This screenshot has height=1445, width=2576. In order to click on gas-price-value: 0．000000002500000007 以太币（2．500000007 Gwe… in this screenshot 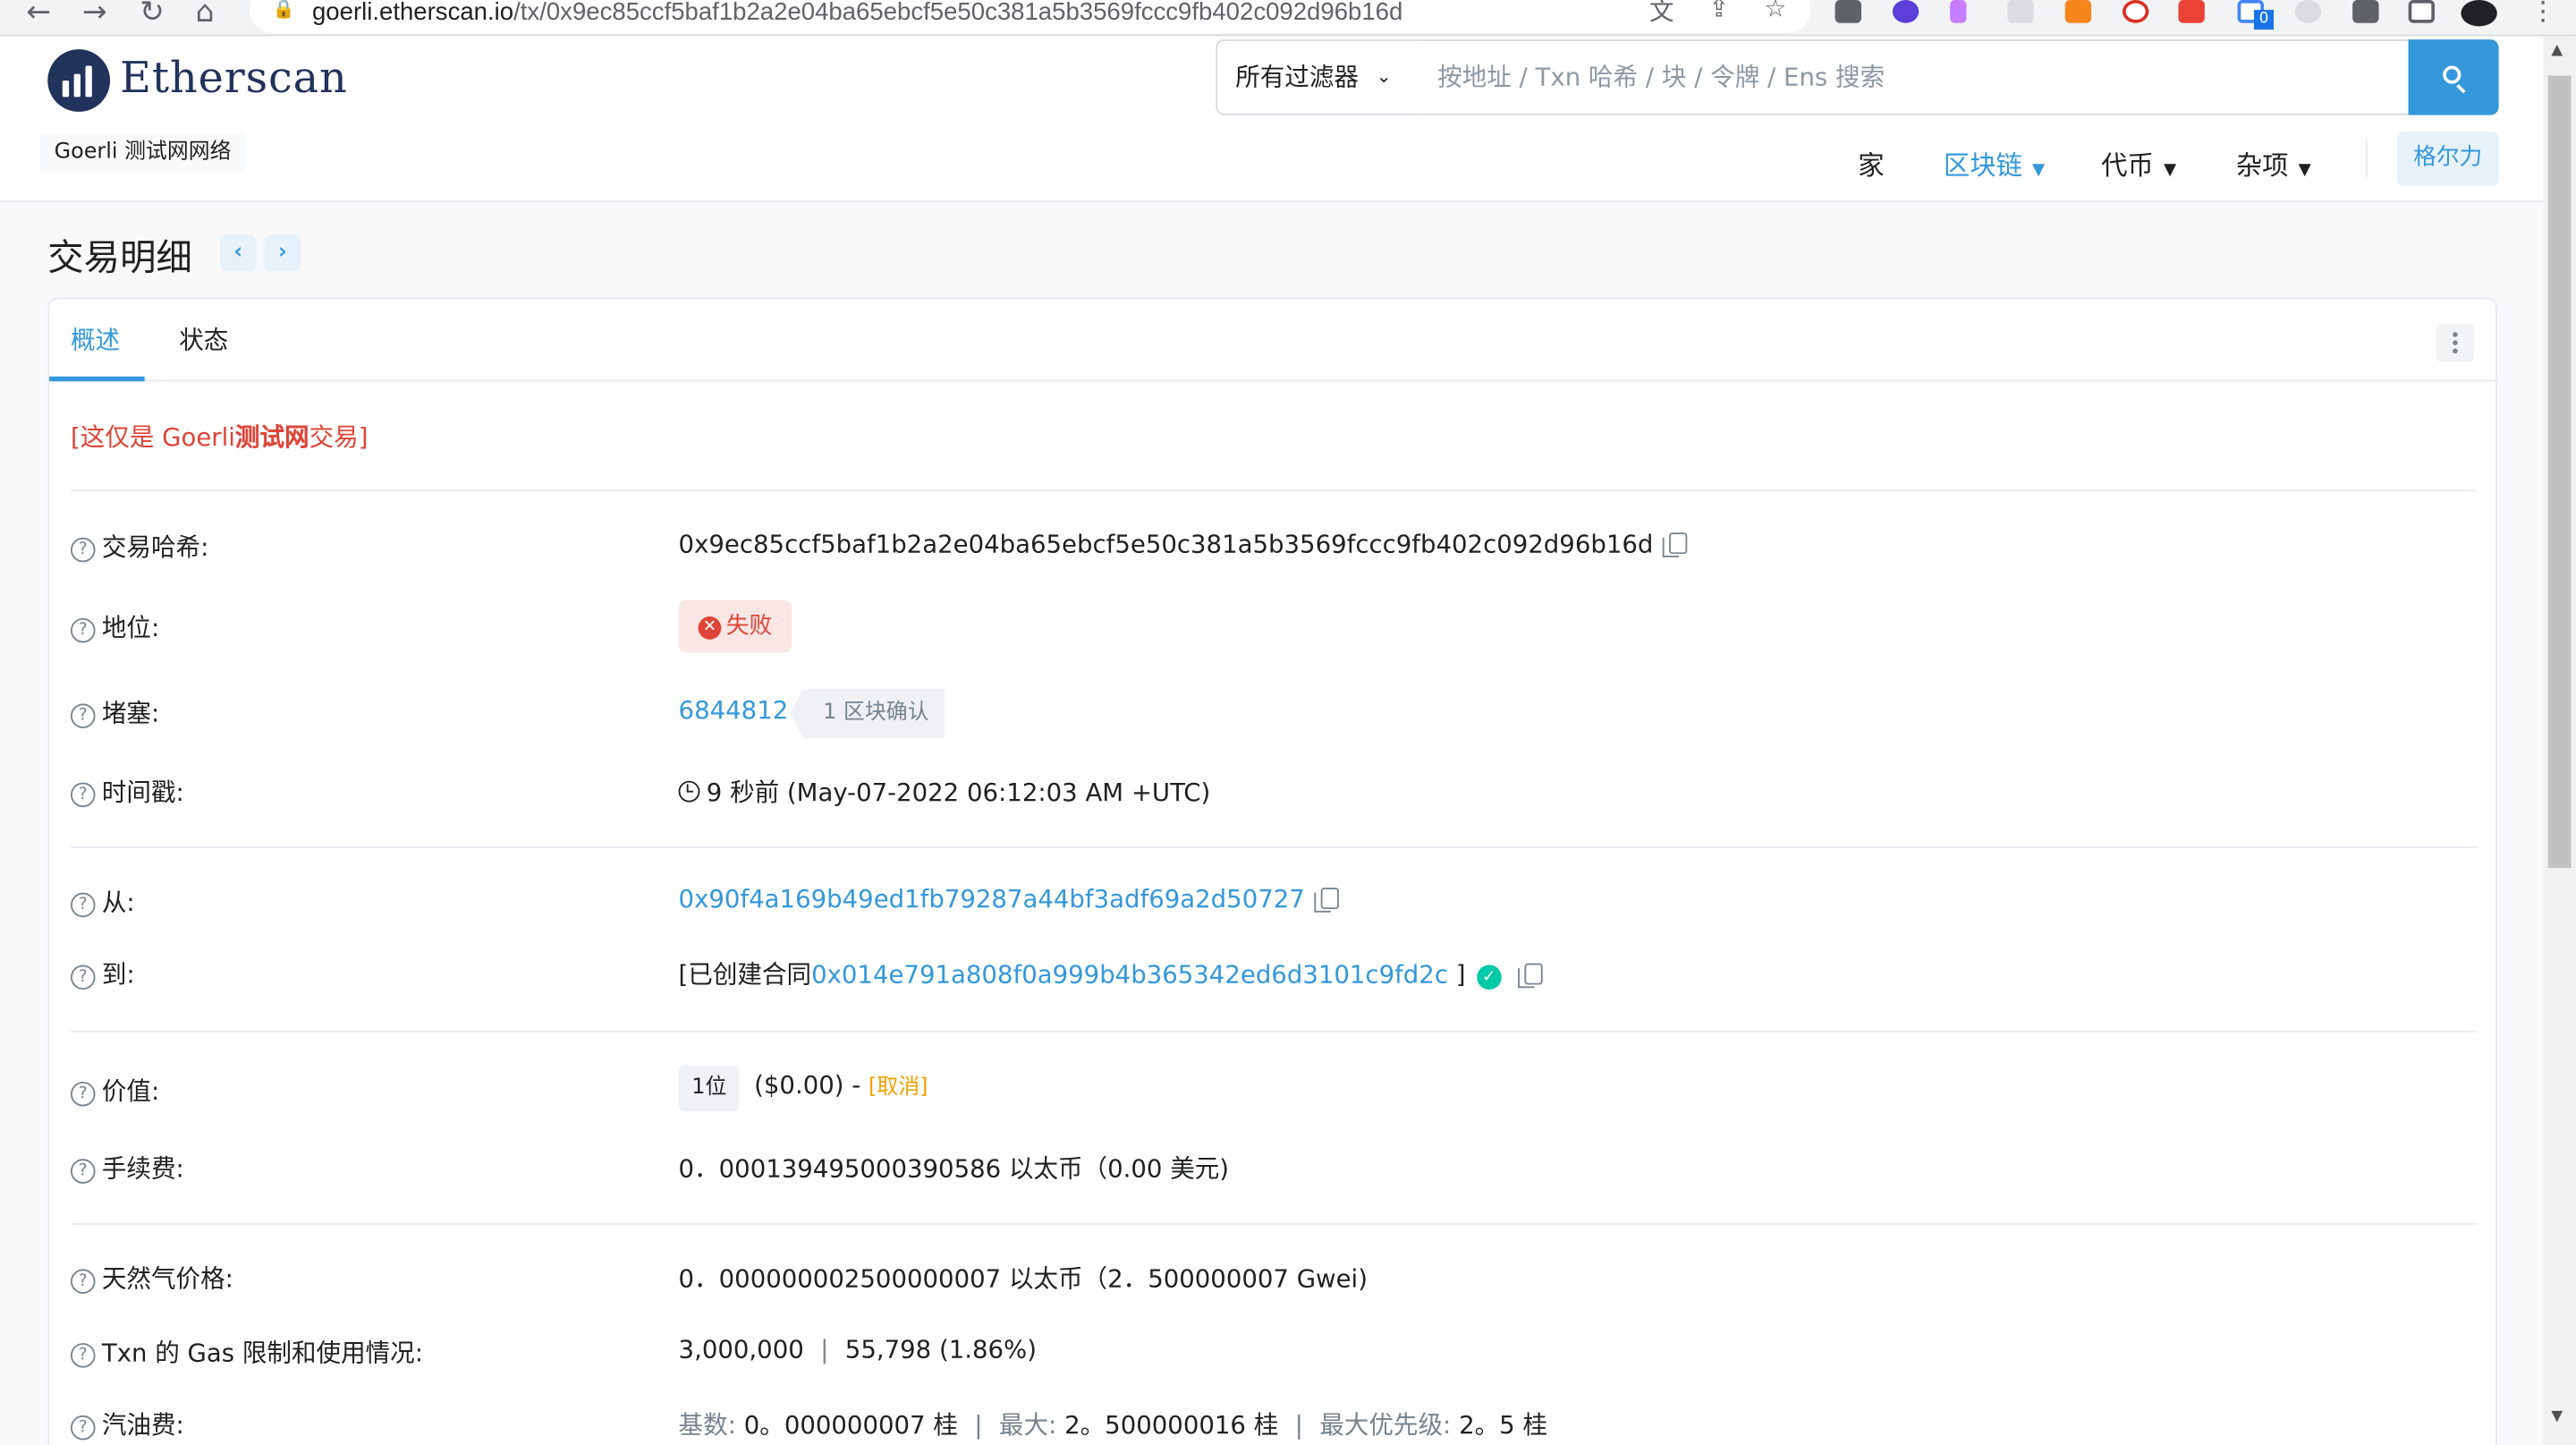, I will do `click(1023, 1278)`.